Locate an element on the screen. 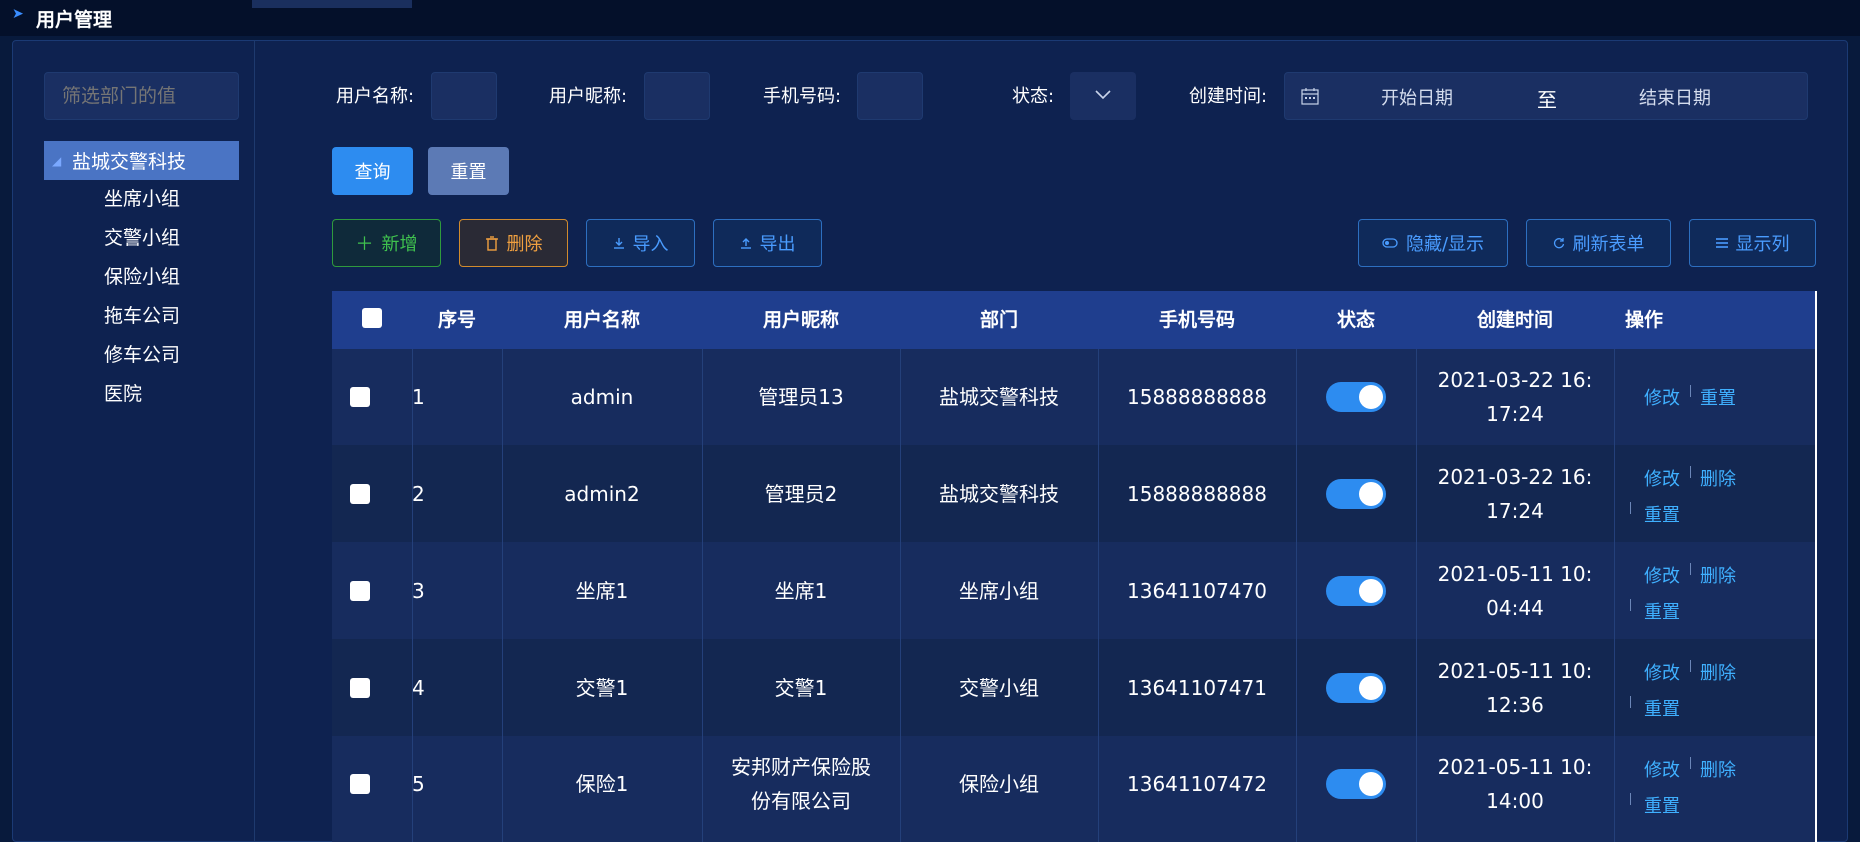 This screenshot has width=1860, height=842. row-username: 保险1 is located at coordinates (602, 784).